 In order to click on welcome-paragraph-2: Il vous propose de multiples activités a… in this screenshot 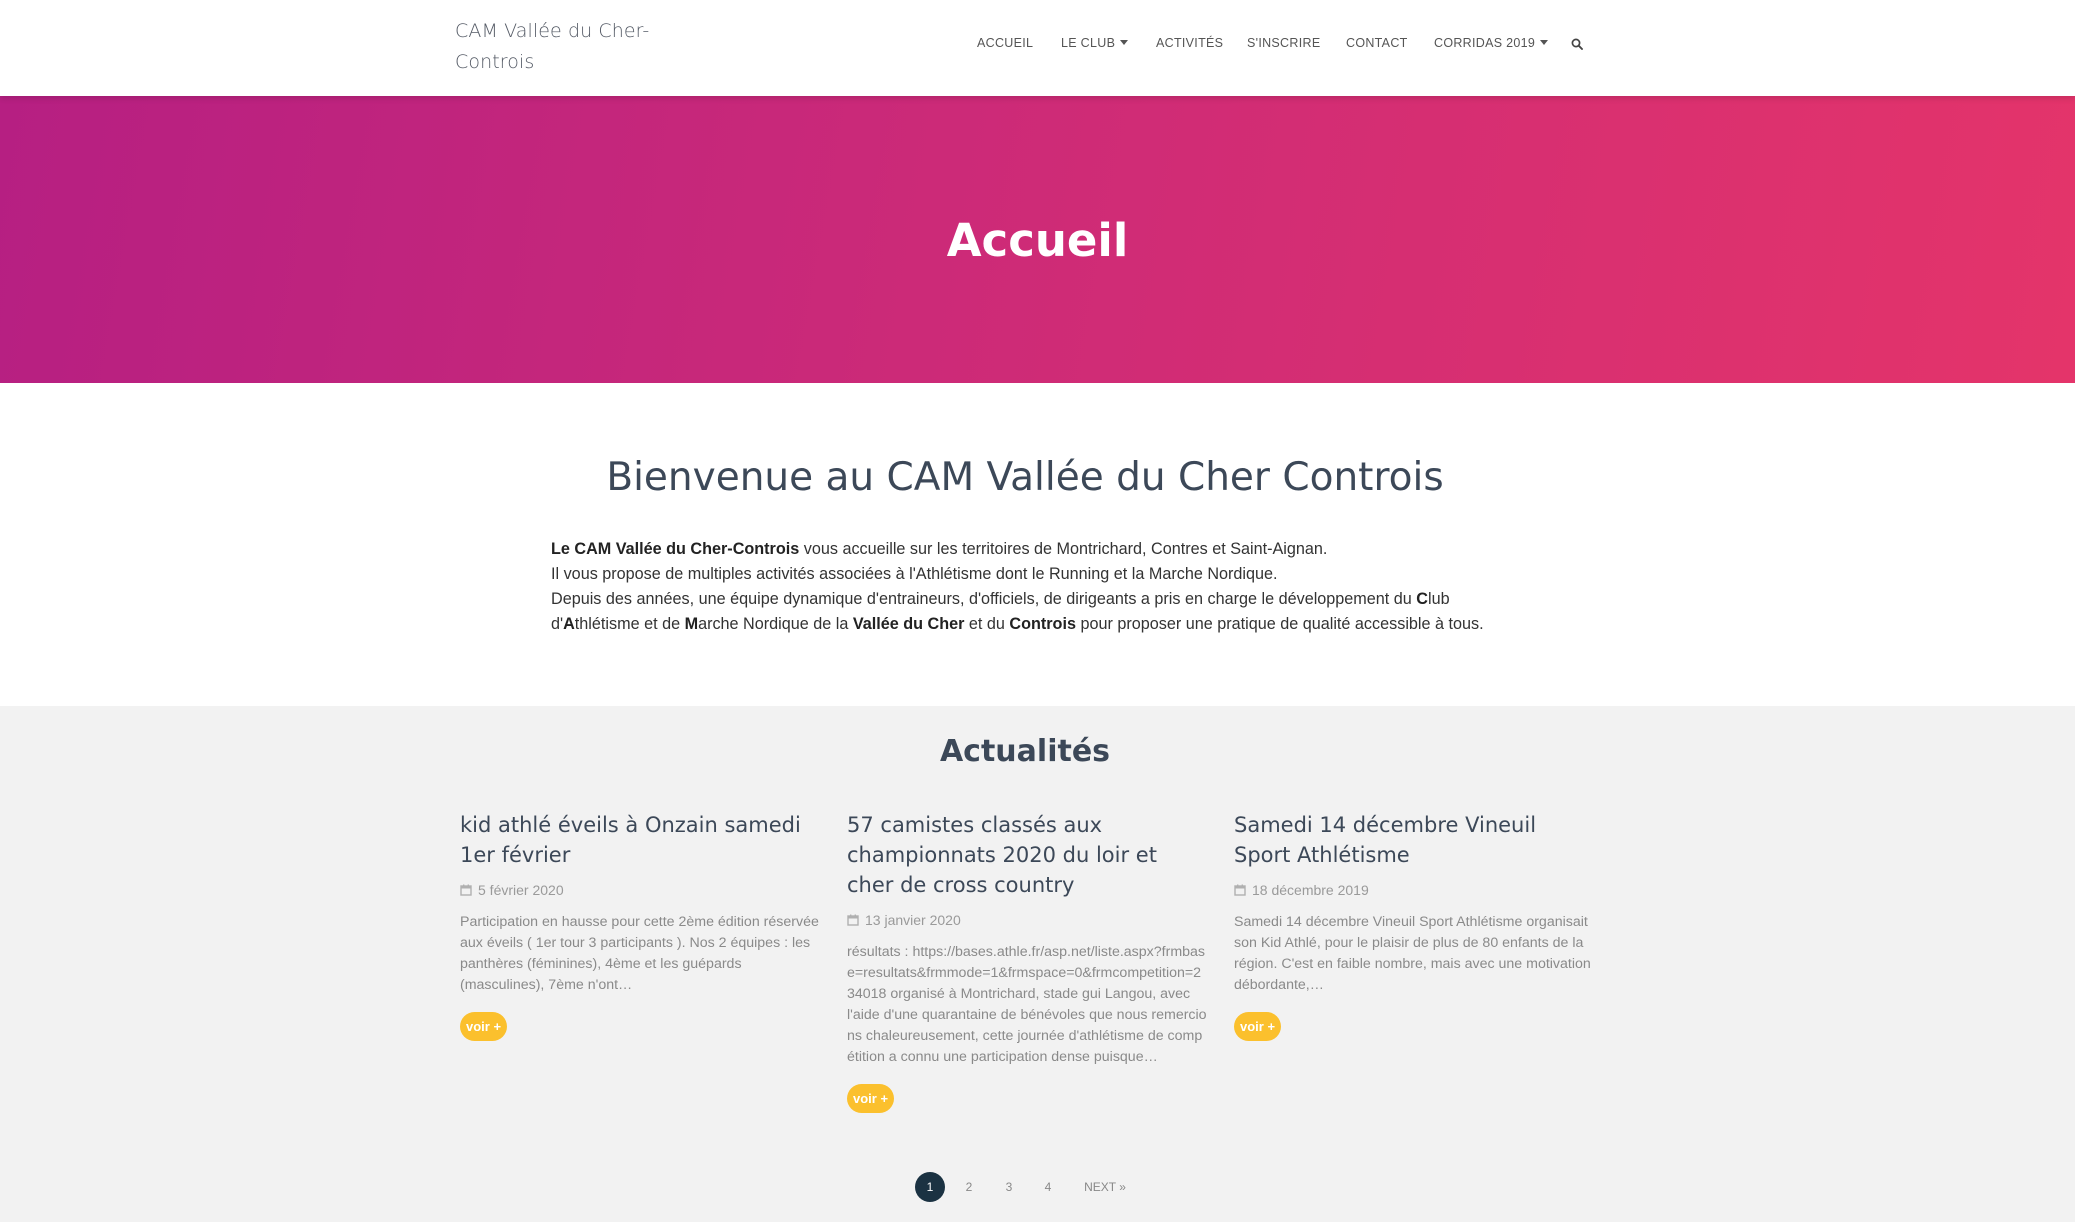, I will do `click(914, 574)`.